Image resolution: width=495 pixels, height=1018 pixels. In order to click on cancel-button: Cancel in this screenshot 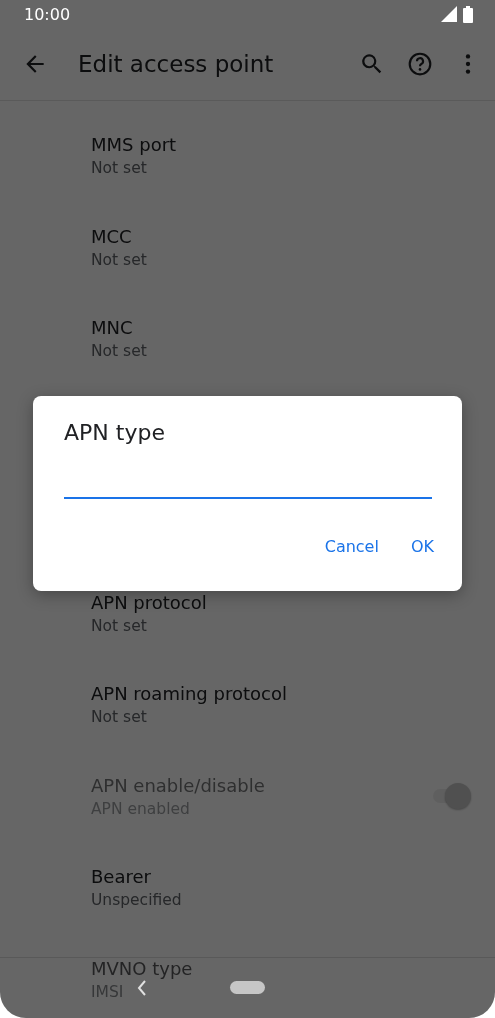, I will do `click(351, 546)`.